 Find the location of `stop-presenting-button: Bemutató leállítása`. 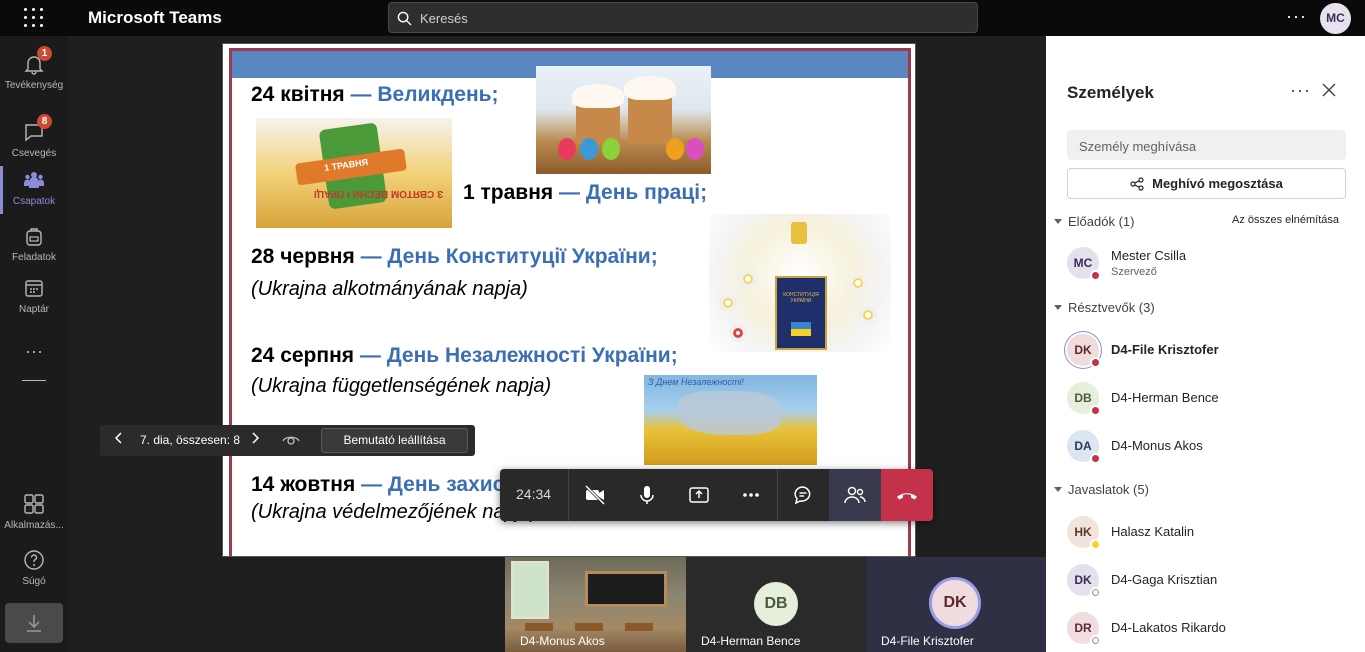

stop-presenting-button: Bemutató leállítása is located at coordinates (394, 440).